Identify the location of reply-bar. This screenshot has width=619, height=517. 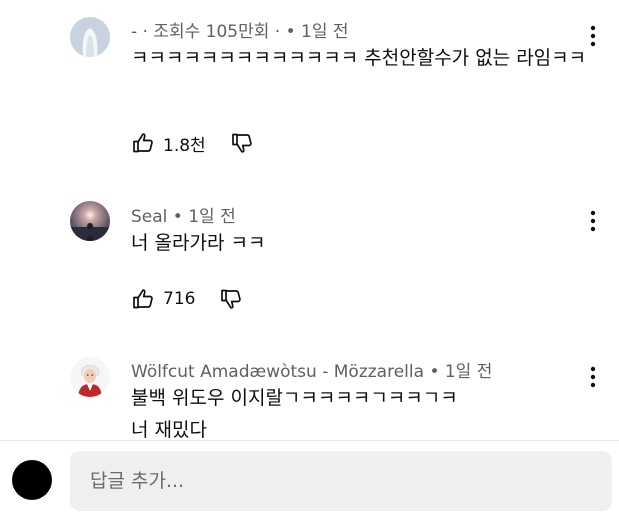
(309, 479).